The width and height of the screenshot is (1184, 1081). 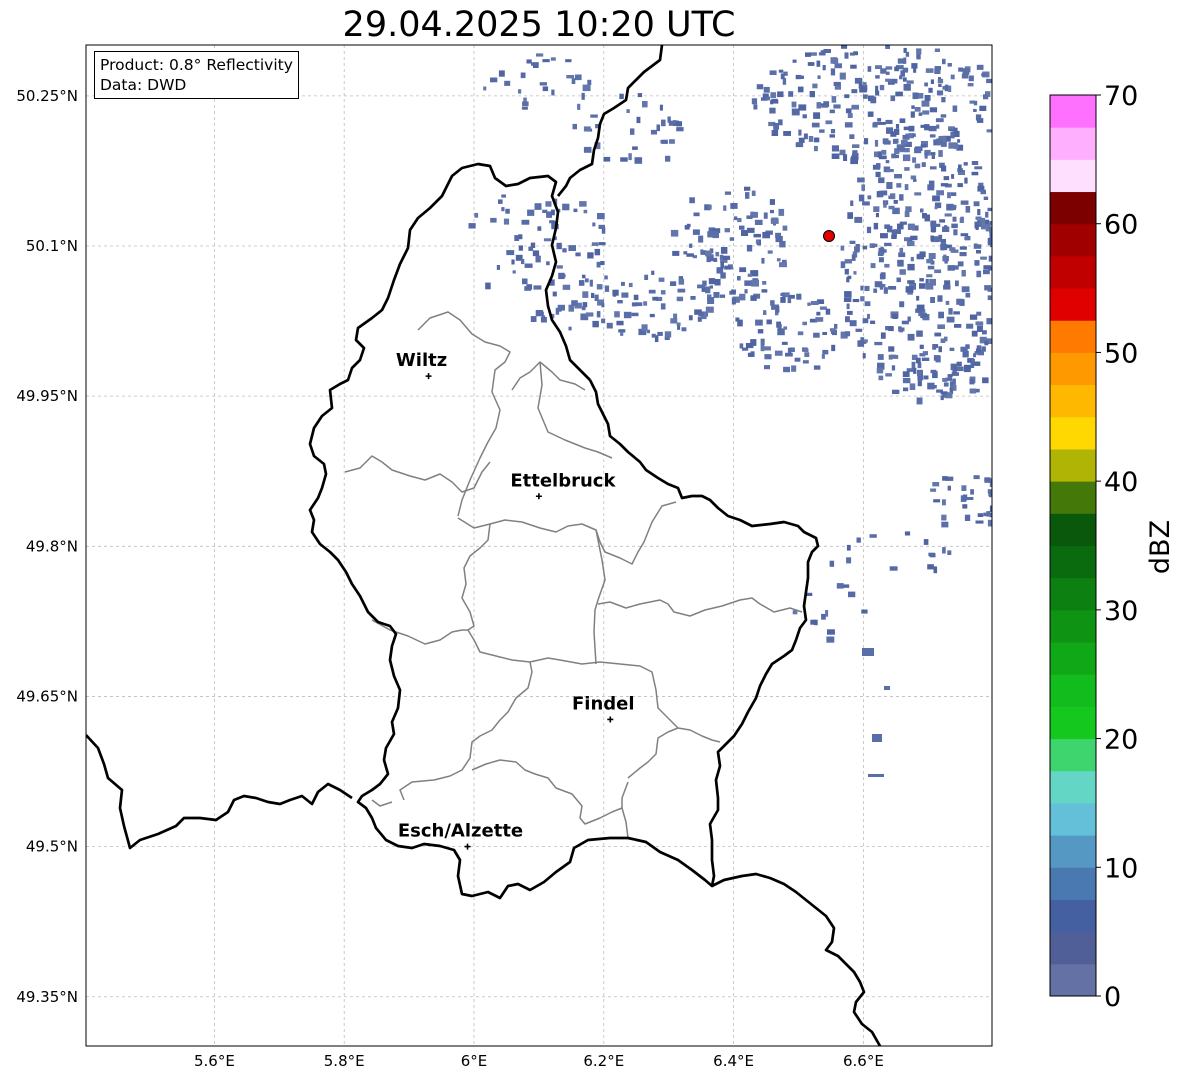 I want to click on colorbar-tick-label: 10, so click(x=1121, y=868).